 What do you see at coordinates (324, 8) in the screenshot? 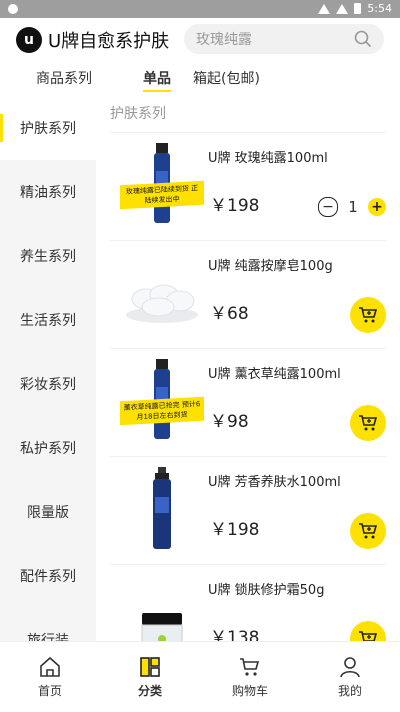
I see `wifi-icon` at bounding box center [324, 8].